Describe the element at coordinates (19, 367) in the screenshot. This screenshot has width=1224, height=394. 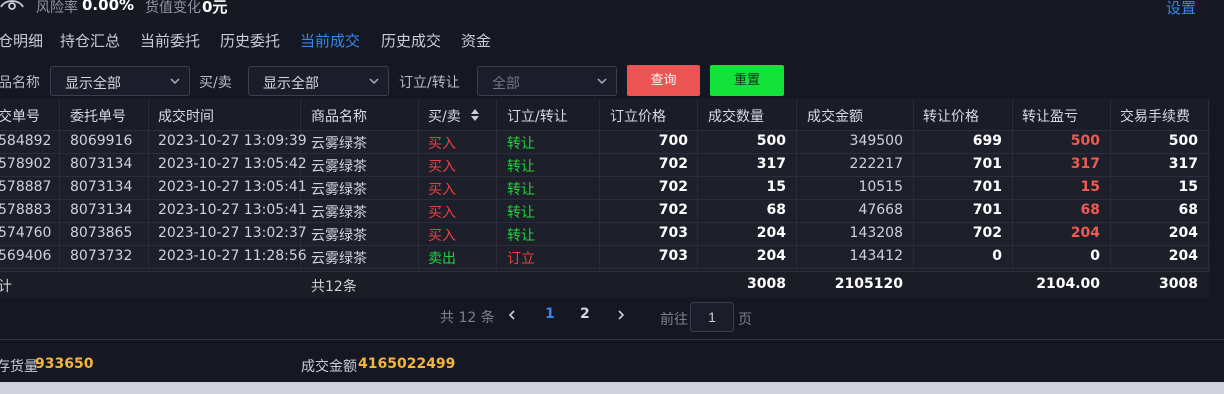
I see `stock-label: 存货量` at that location.